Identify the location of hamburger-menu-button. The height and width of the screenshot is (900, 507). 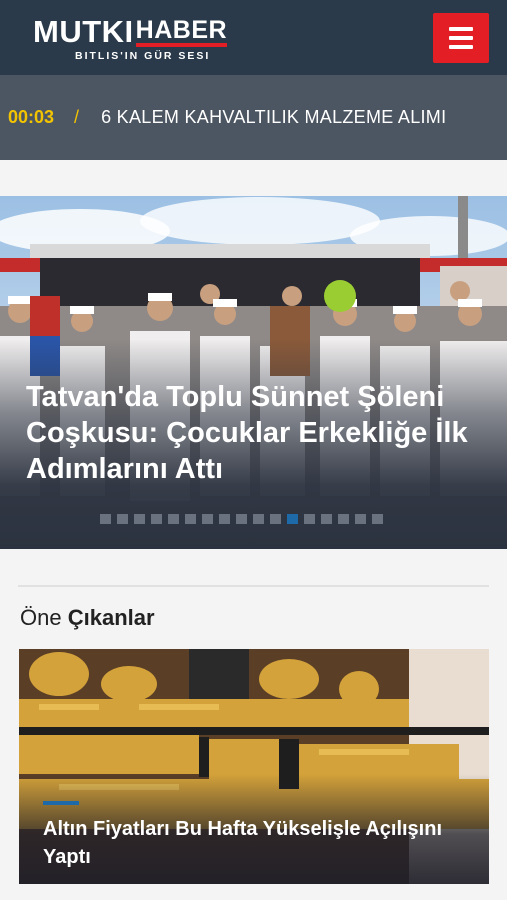
(461, 37).